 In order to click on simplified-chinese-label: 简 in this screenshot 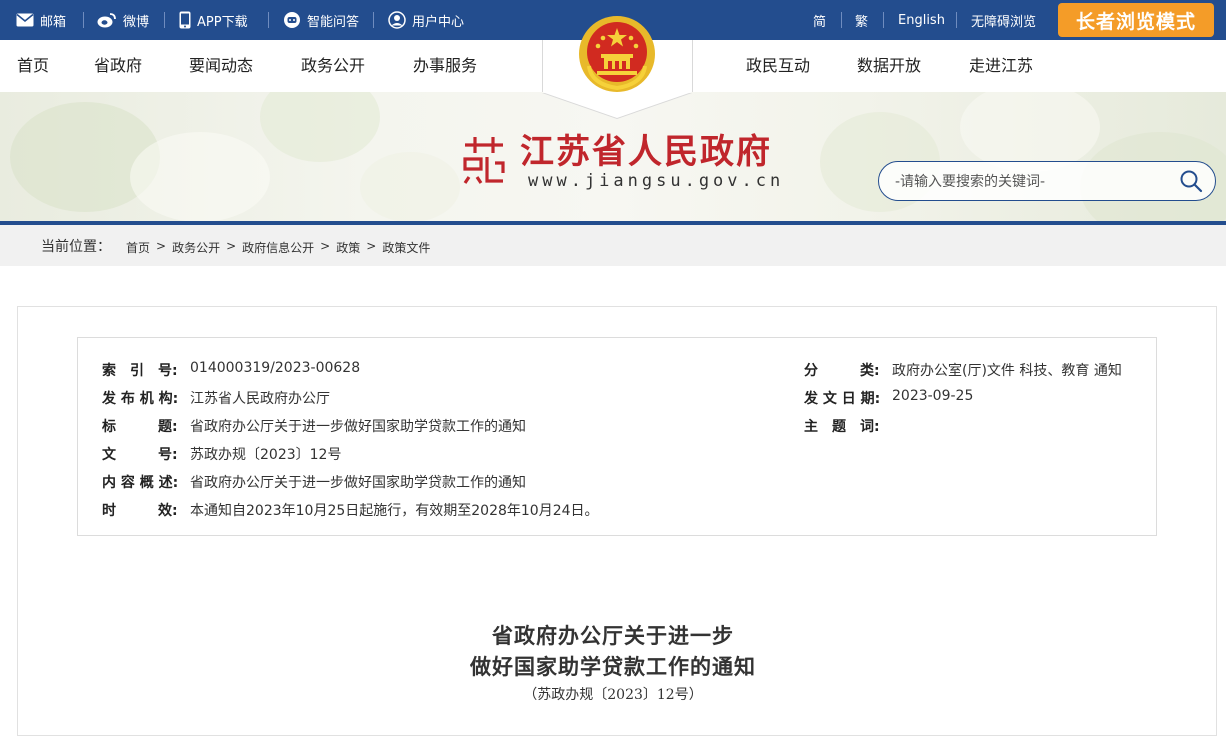, I will do `click(820, 22)`.